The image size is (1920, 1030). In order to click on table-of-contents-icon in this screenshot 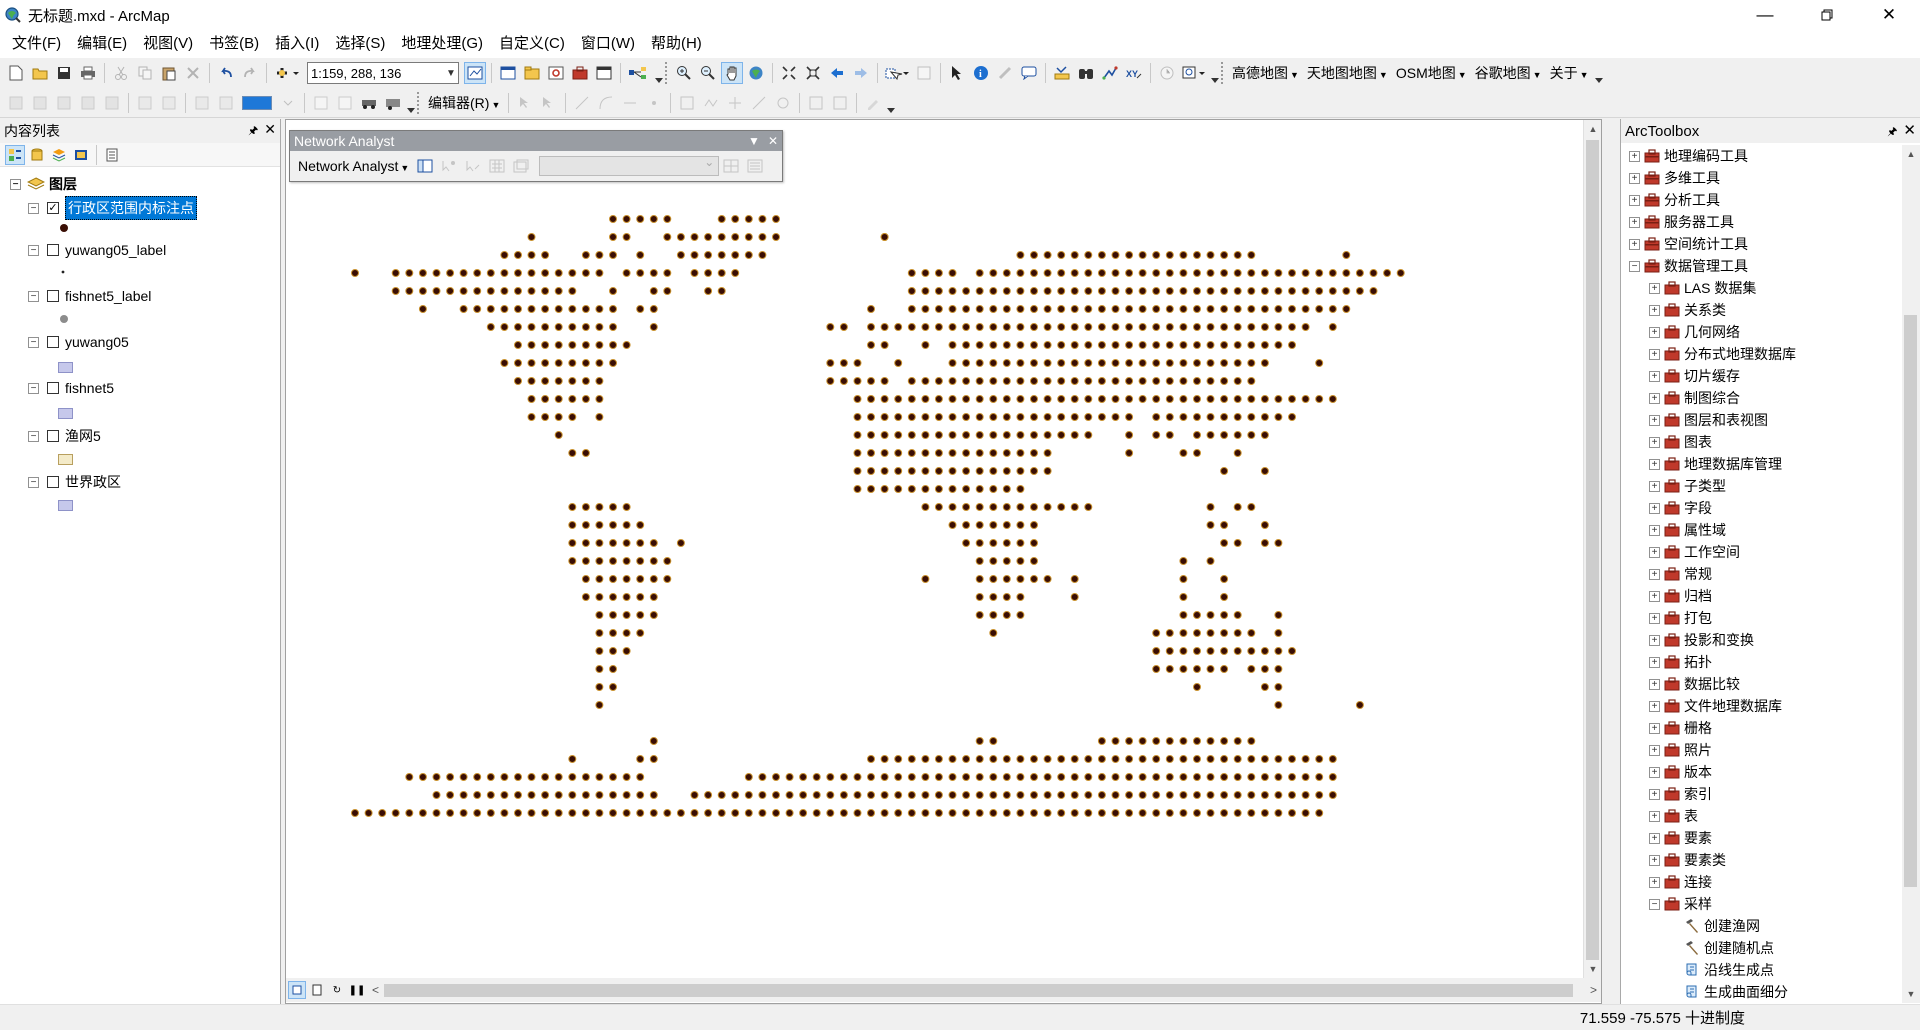, I will do `click(508, 73)`.